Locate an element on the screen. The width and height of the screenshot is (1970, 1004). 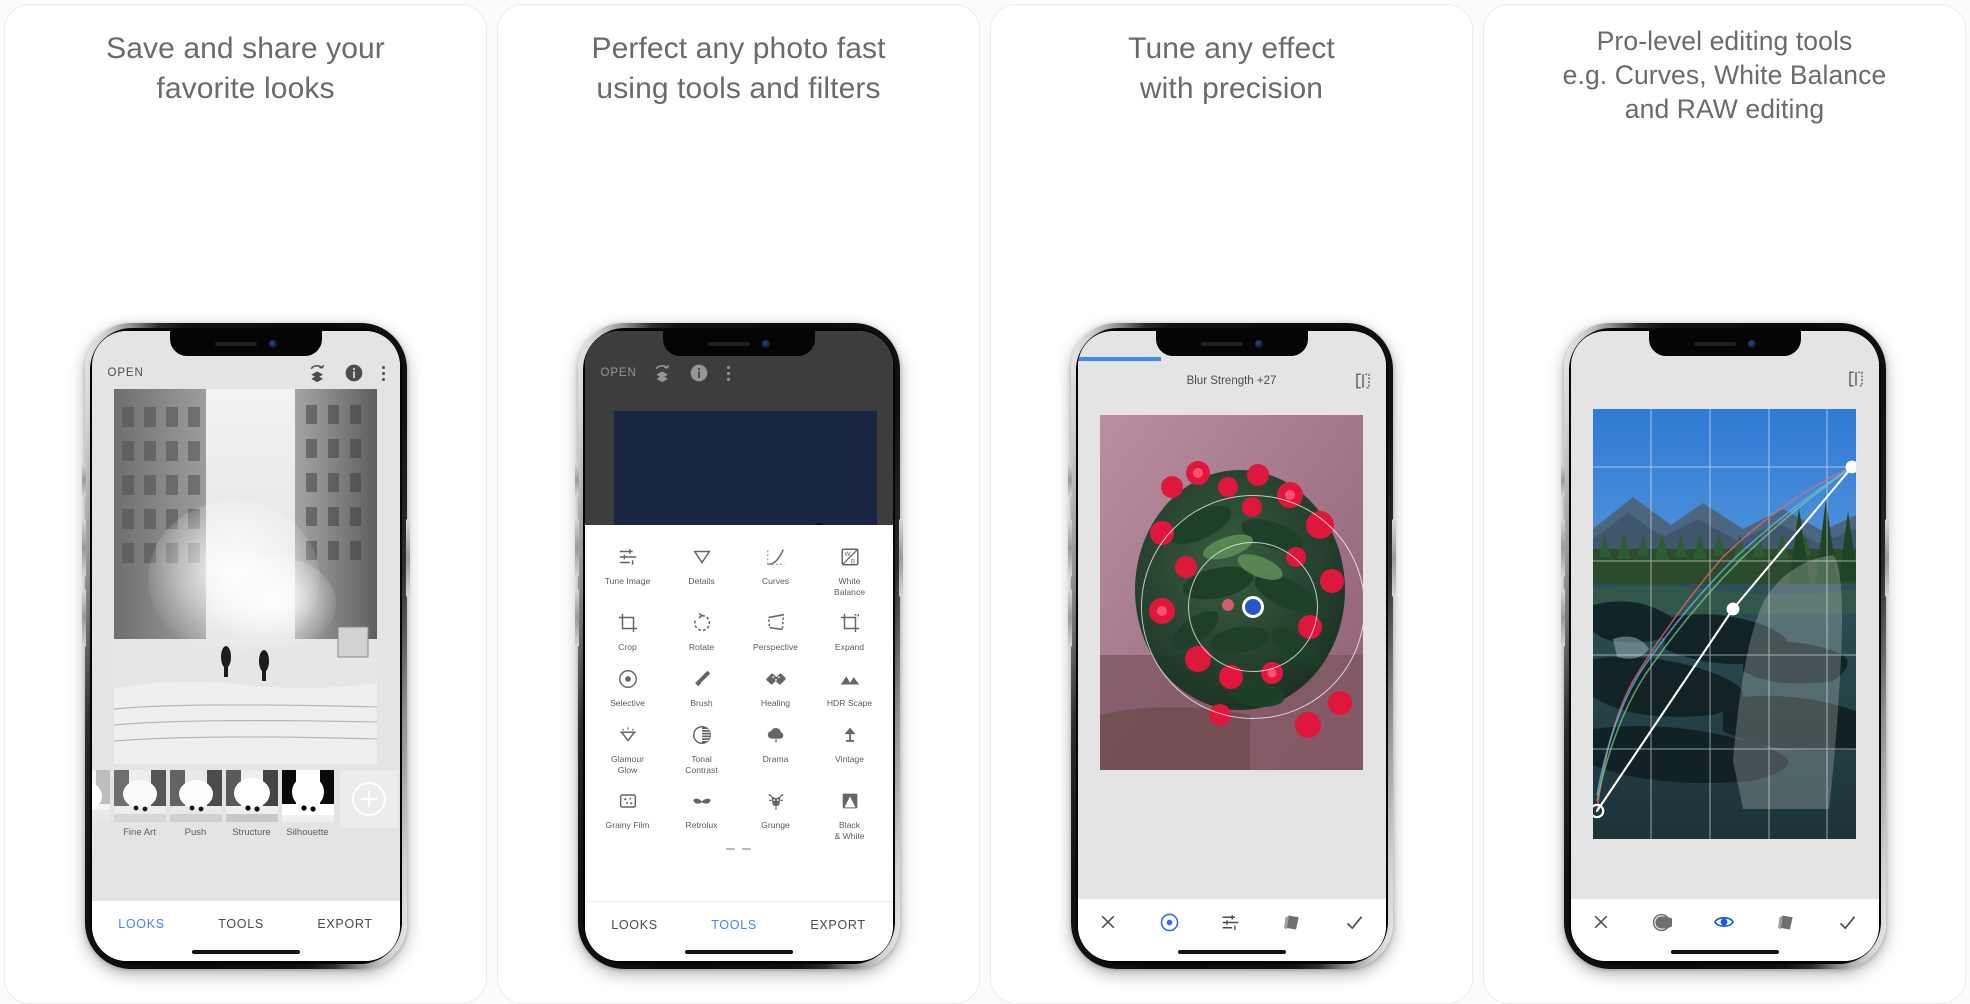
tool-brush: Brush is located at coordinates (702, 687).